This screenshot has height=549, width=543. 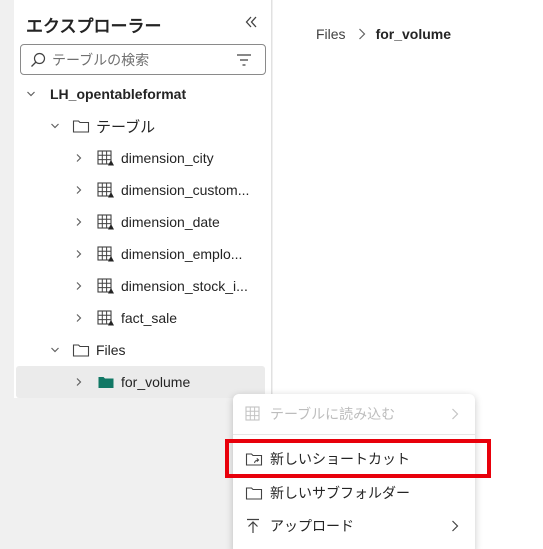 I want to click on collapse-pane-button, so click(x=251, y=22).